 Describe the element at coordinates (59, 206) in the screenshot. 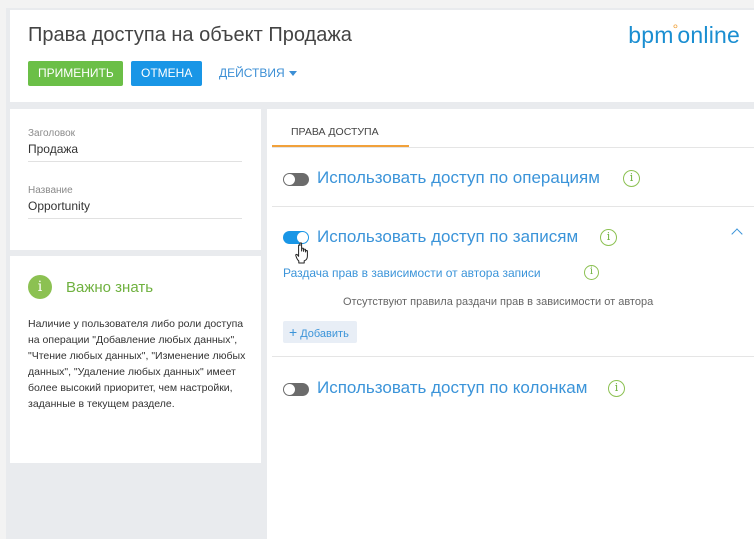

I see `name-value: Opportunity` at that location.